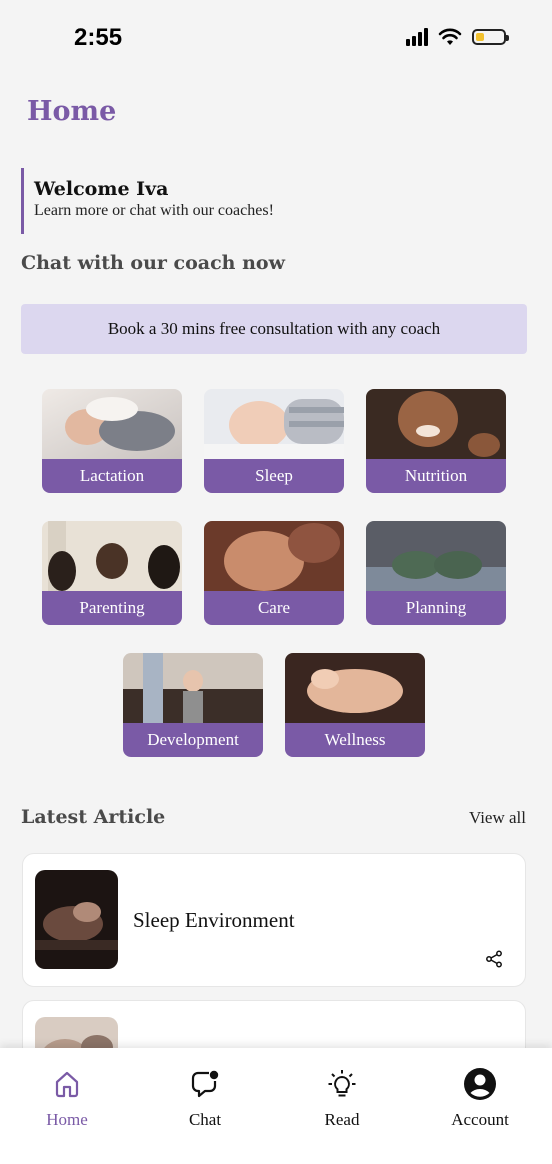 Image resolution: width=552 pixels, height=1164 pixels. Describe the element at coordinates (112, 608) in the screenshot. I see `category-label: Parenting` at that location.